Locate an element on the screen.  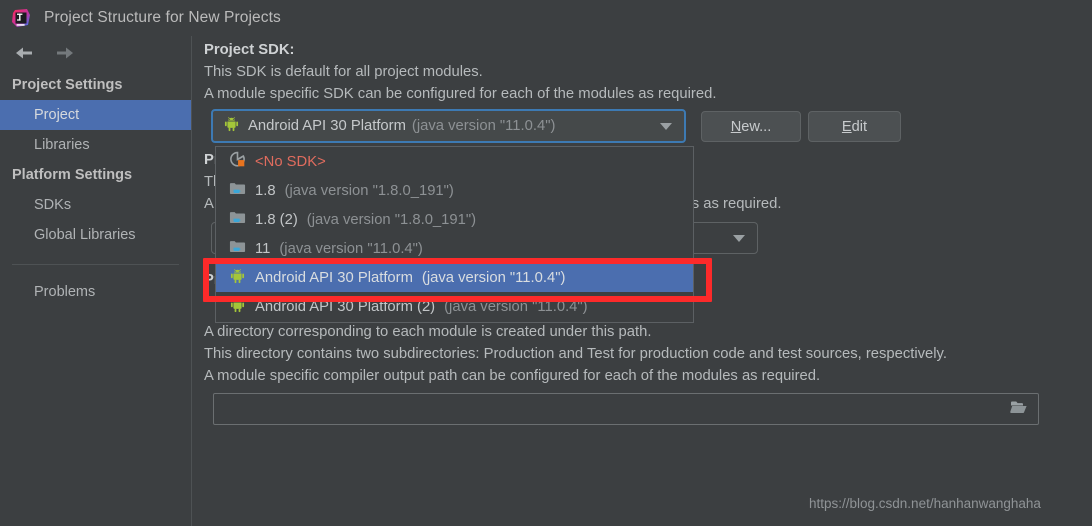
sidebar-item-problems: Problems is located at coordinates (95, 292).